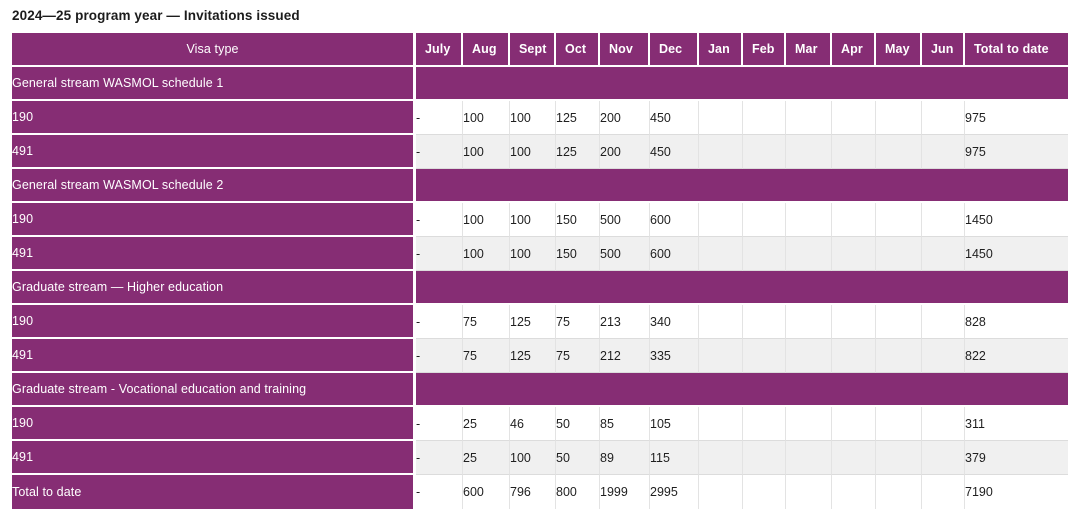 This screenshot has width=1080, height=532. Describe the element at coordinates (625, 50) in the screenshot. I see `column-header-nov: Nov` at that location.